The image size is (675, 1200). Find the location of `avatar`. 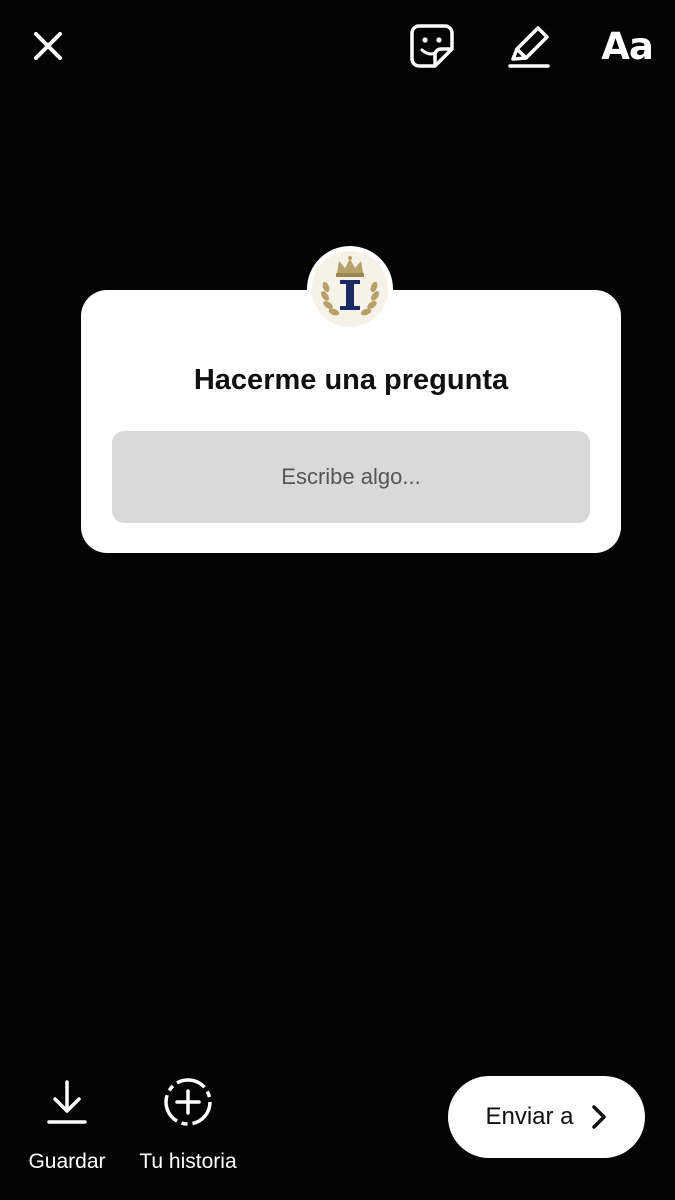

avatar is located at coordinates (350, 289).